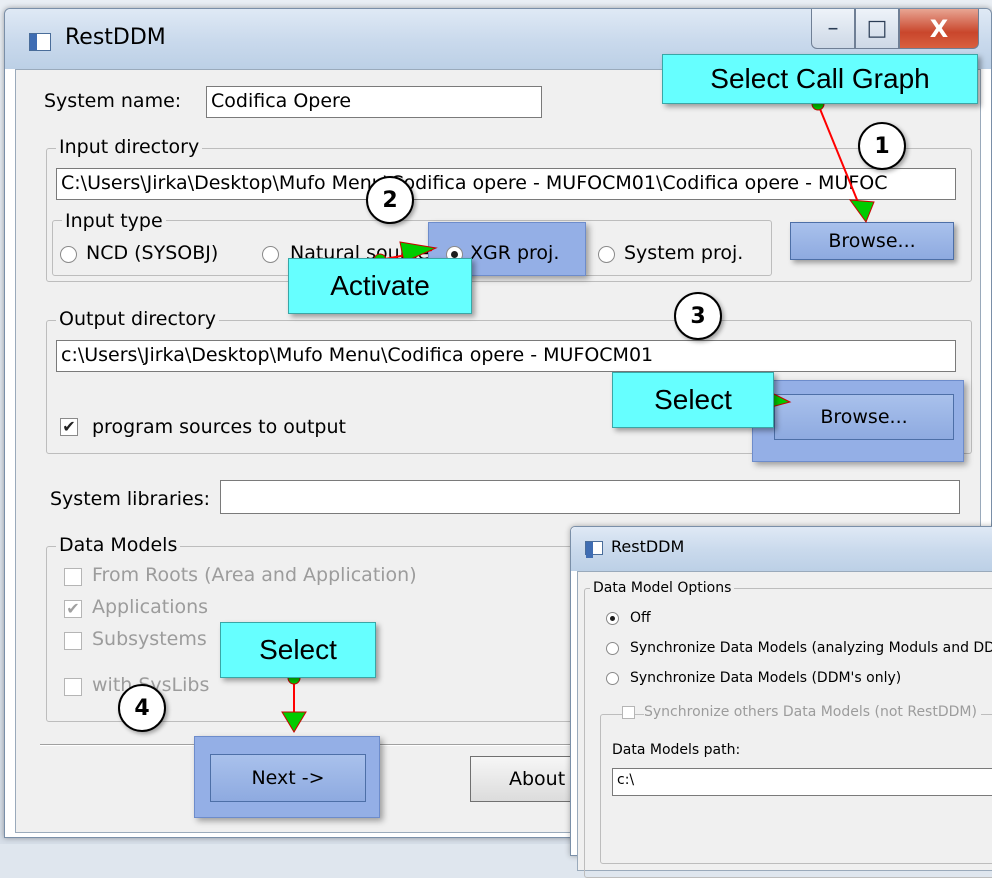  What do you see at coordinates (380, 286) in the screenshot?
I see `callout-activate: Activate` at bounding box center [380, 286].